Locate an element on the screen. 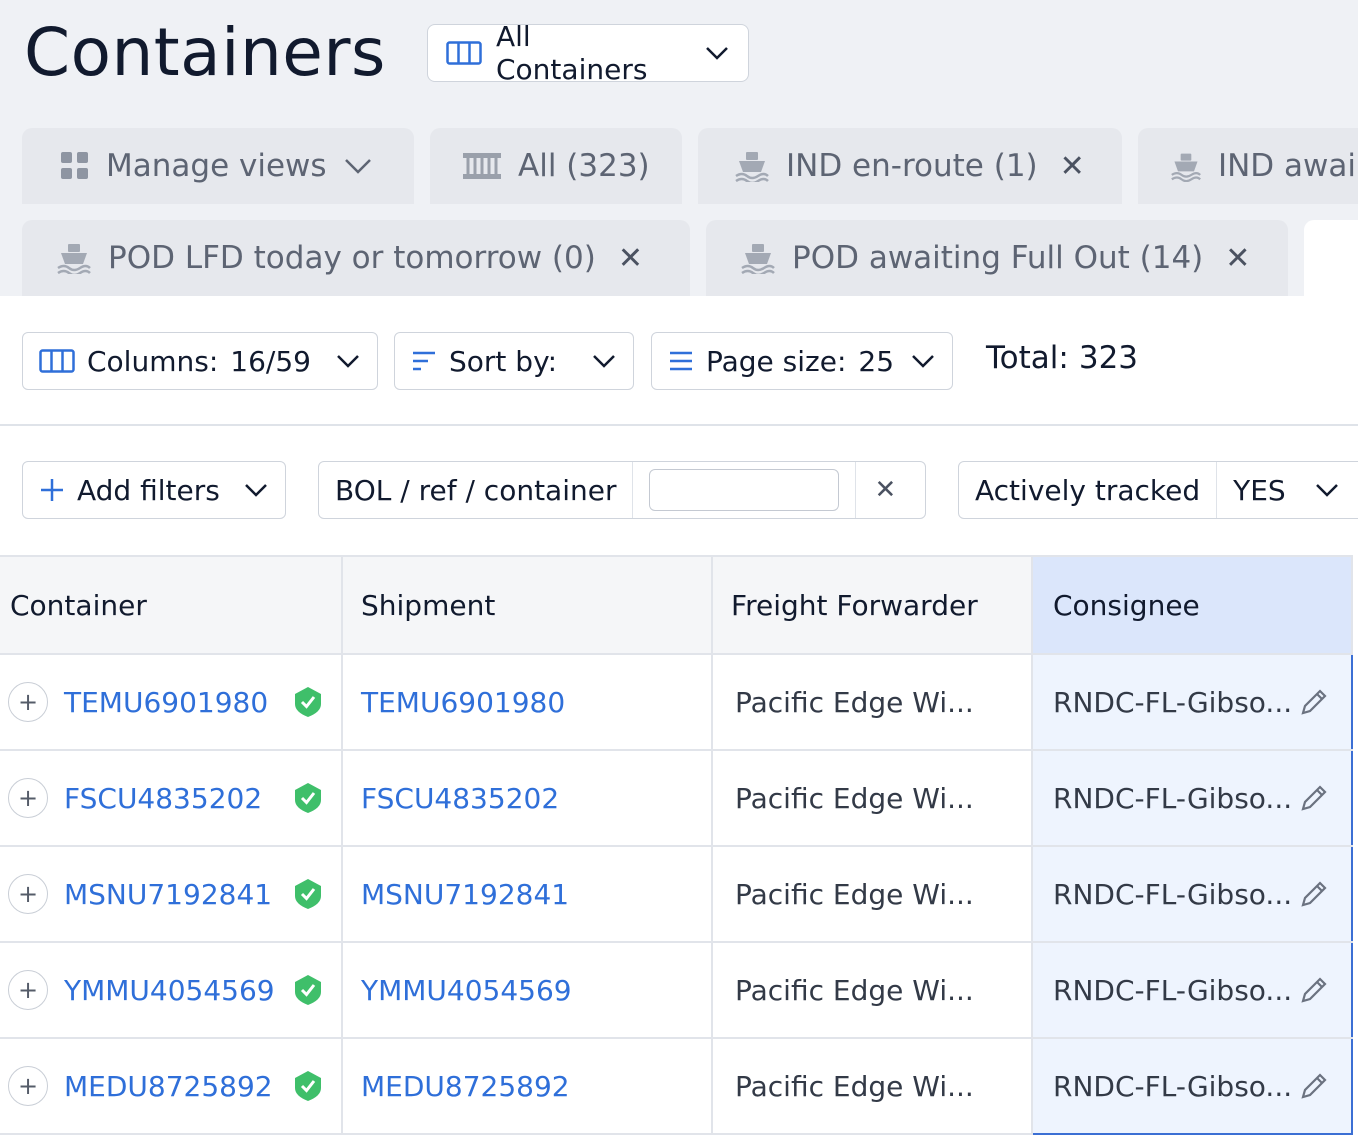 Image resolution: width=1358 pixels, height=1135 pixels. tab-active-partial is located at coordinates (1331, 258).